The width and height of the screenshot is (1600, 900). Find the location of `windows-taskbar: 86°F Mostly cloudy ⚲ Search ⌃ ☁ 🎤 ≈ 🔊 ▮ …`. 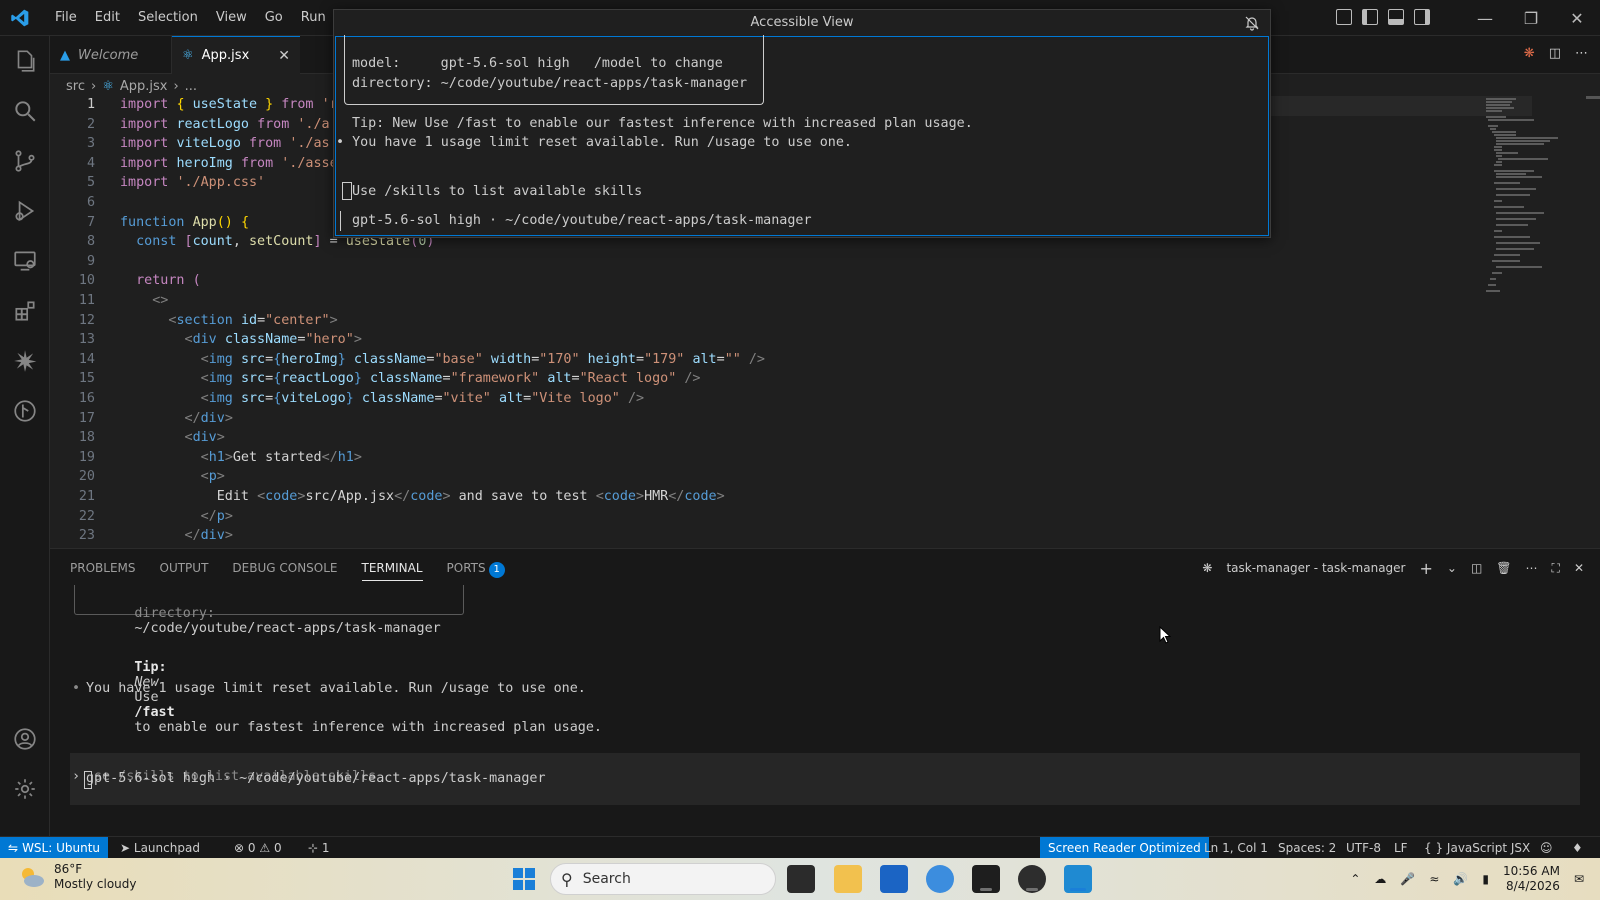

windows-taskbar: 86°F Mostly cloudy ⚲ Search ⌃ ☁ 🎤 ≈ 🔊 ▮ … is located at coordinates (800, 879).